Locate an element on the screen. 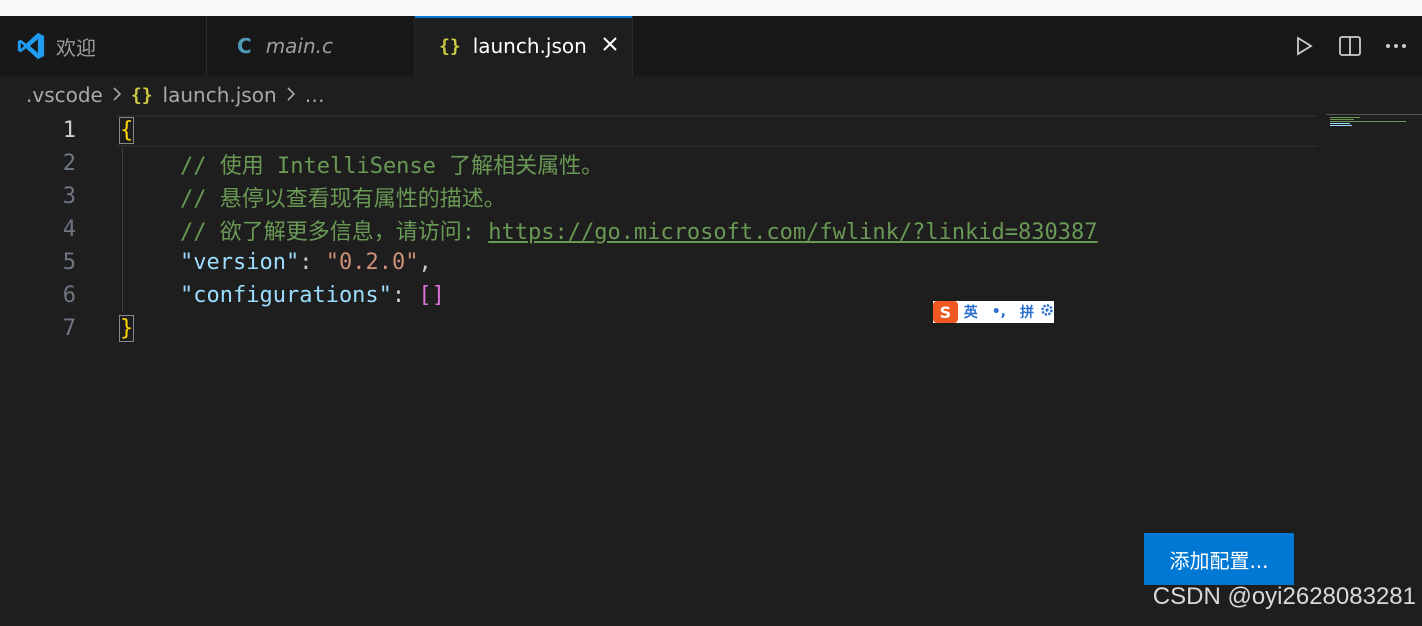 The height and width of the screenshot is (626, 1422). open-brace: { is located at coordinates (126, 130).